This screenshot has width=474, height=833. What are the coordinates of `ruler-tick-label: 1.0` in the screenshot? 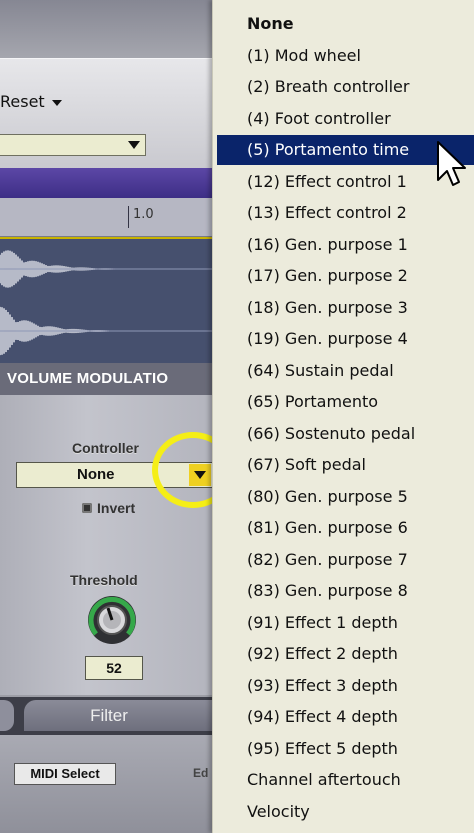 It's located at (143, 214).